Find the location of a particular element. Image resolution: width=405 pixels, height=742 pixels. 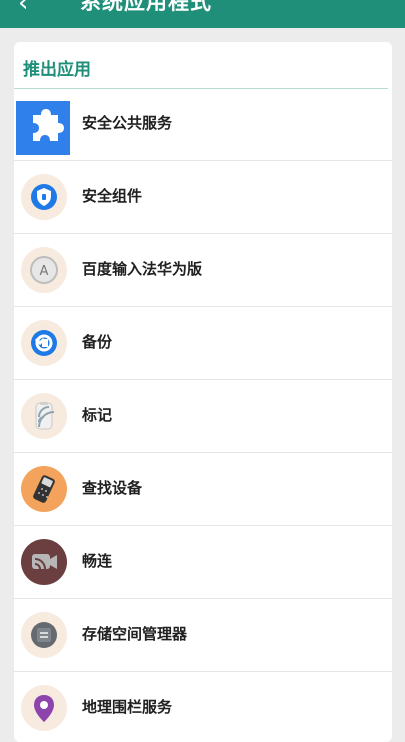

top-app-bar: ‹ 系统应用程式 is located at coordinates (202, 14).